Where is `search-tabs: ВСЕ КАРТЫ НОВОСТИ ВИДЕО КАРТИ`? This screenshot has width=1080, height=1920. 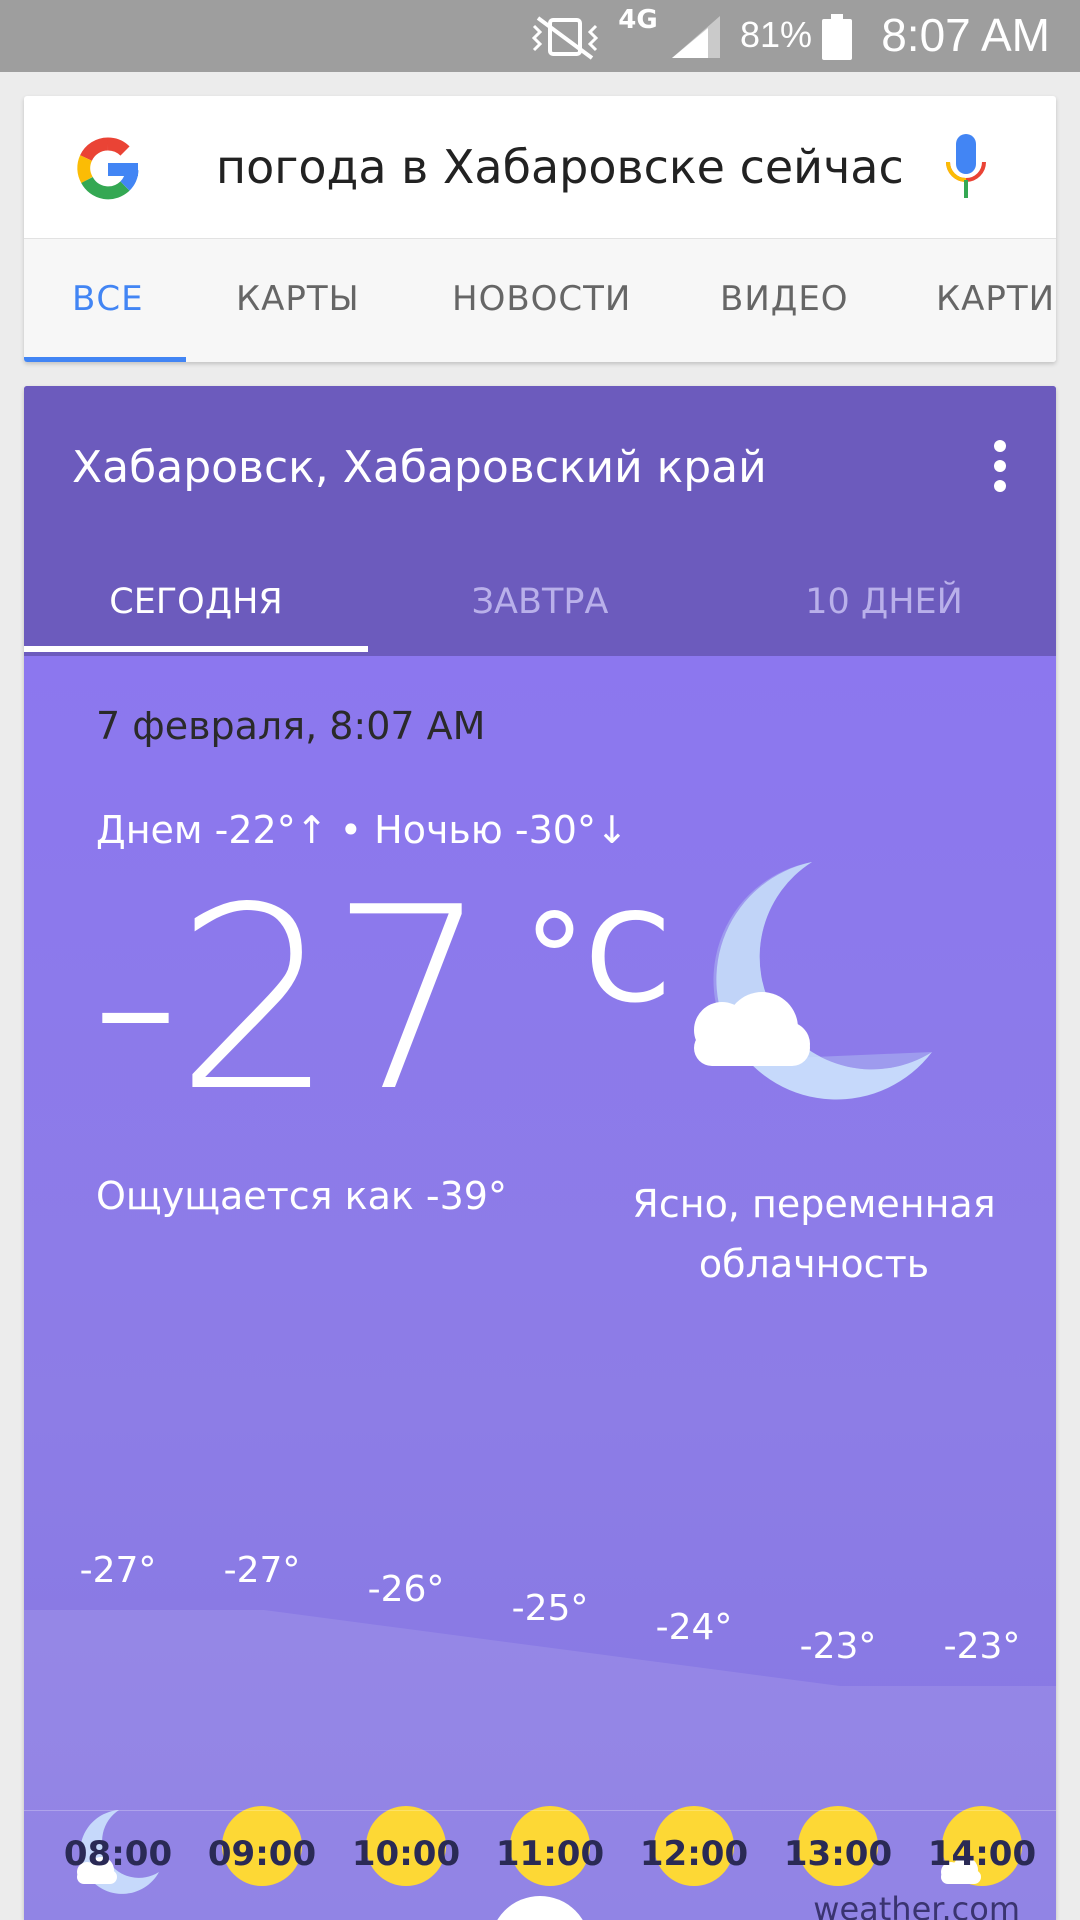 search-tabs: ВСЕ КАРТЫ НОВОСТИ ВИДЕО КАРТИ is located at coordinates (540, 300).